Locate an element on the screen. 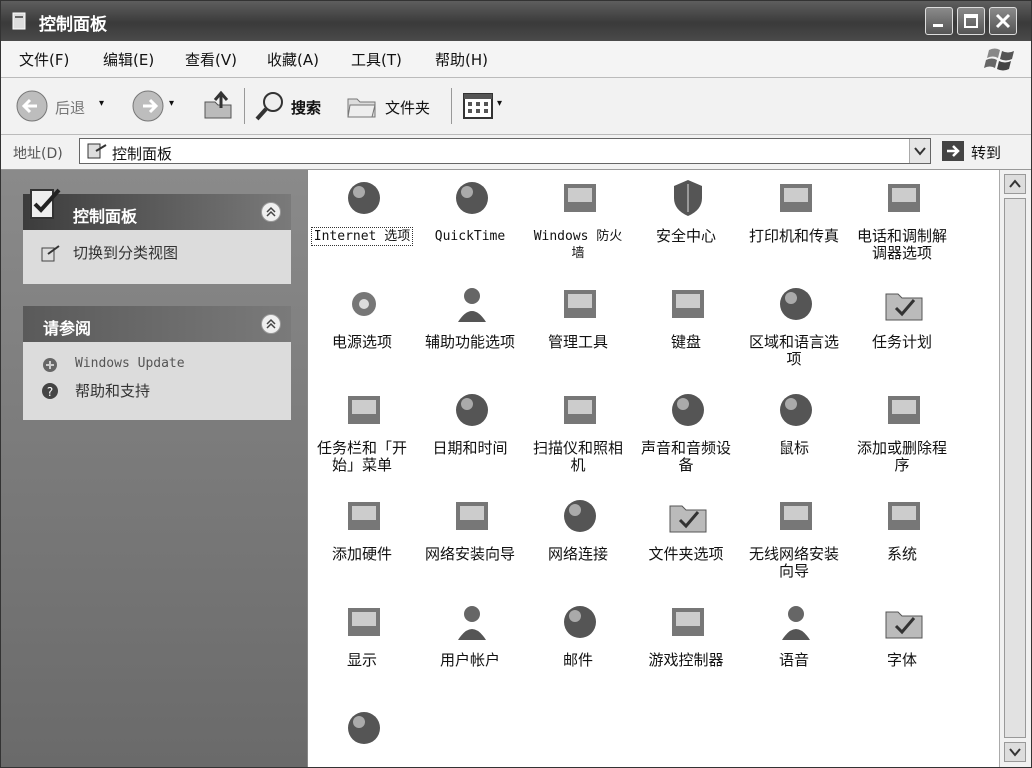 This screenshot has height=768, width=1032. forward-button: ▾ is located at coordinates (156, 106).